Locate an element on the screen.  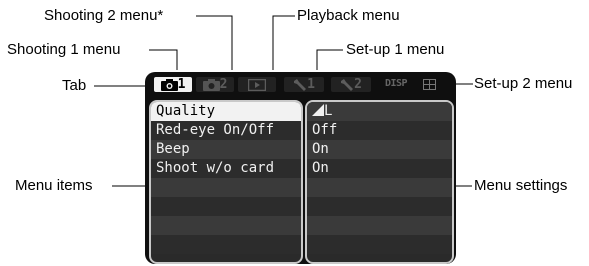
menu-item-shoot-without-card: Shoot w/o card is located at coordinates (226, 168).